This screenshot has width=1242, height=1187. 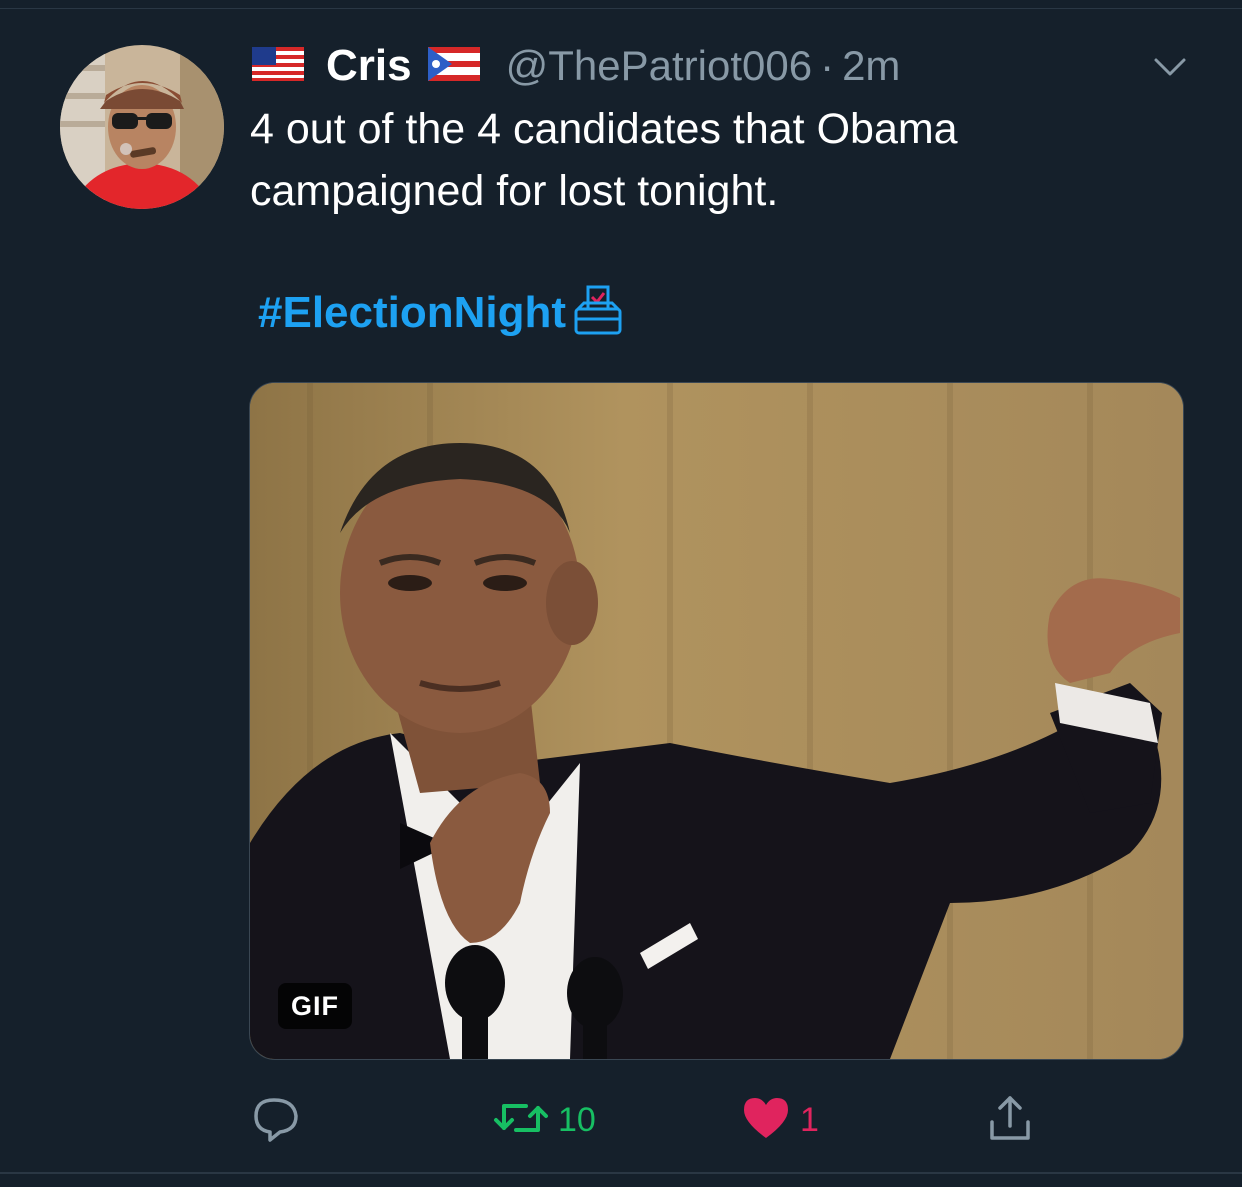 I want to click on avatar, so click(x=142, y=127).